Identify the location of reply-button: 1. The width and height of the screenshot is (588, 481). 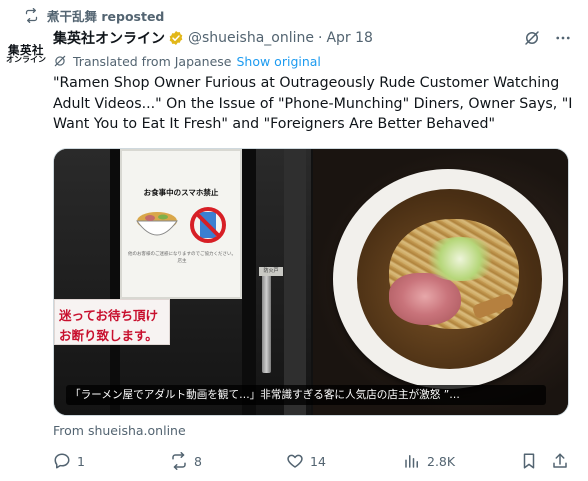
(69, 461).